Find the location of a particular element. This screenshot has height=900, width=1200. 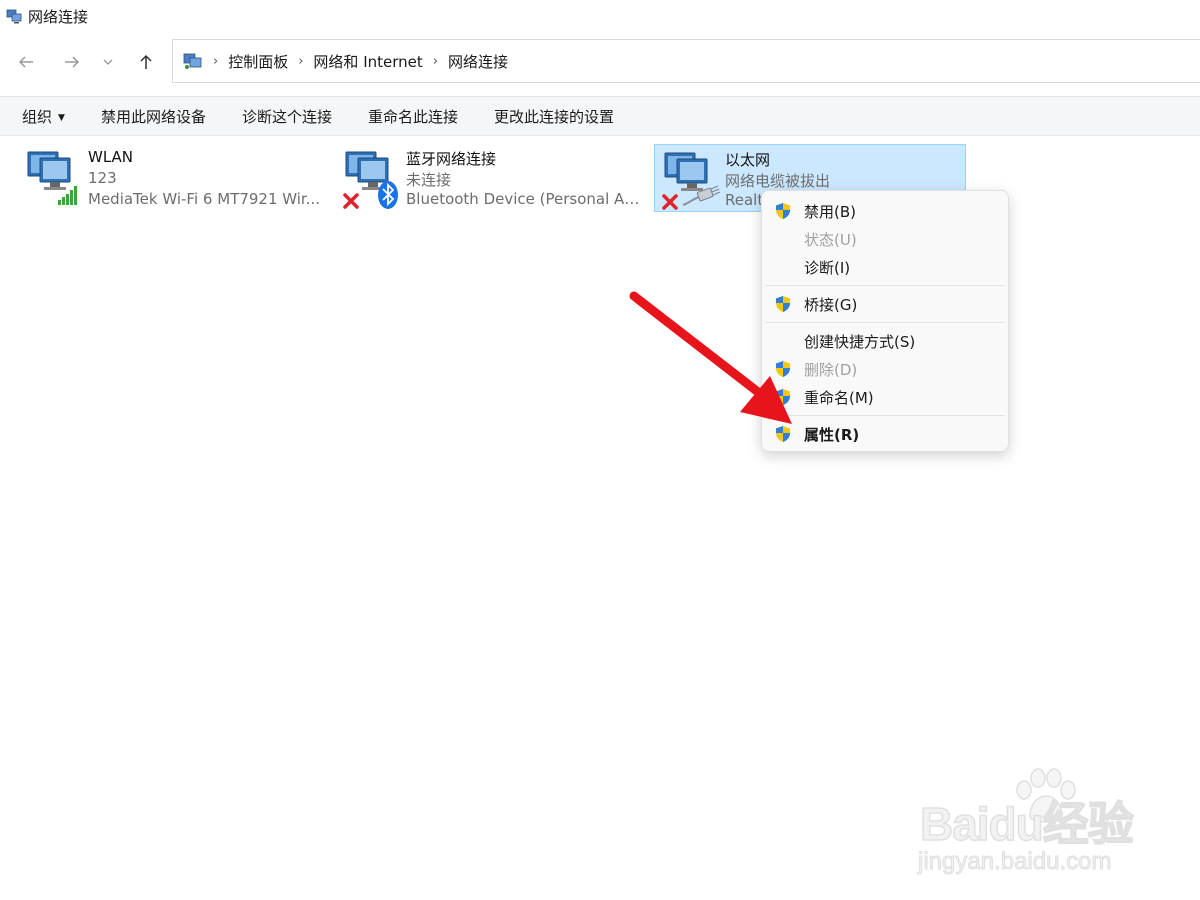

watermark: Baidu经验 jingyan.baidu.com is located at coordinates (1037, 821).